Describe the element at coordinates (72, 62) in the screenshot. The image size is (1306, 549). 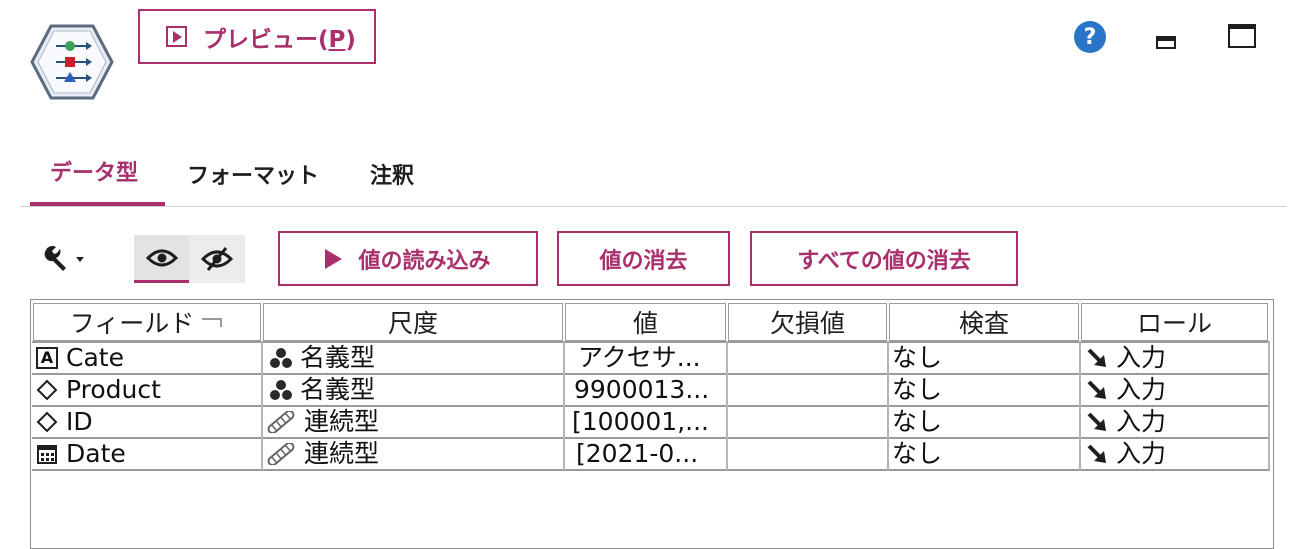
I see `type-node-icon` at that location.